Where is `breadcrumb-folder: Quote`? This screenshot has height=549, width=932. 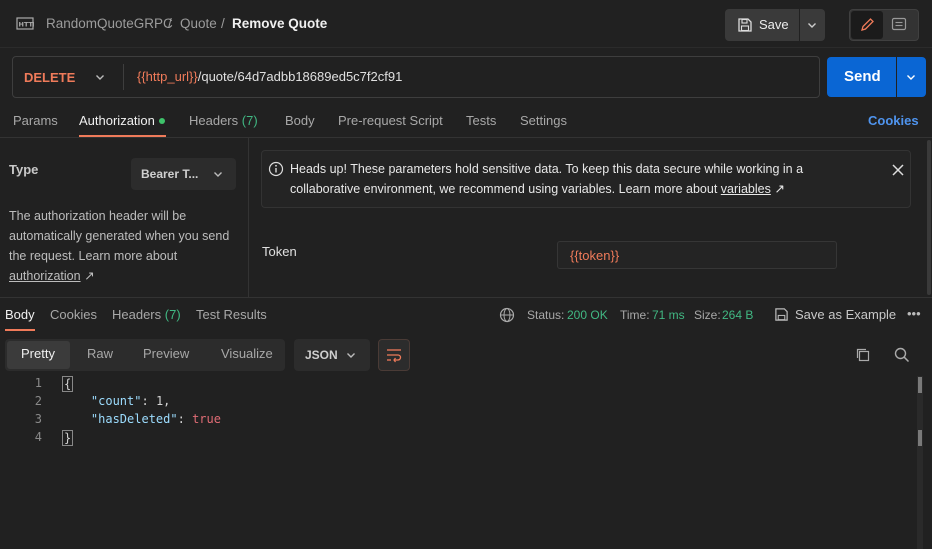
breadcrumb-folder: Quote is located at coordinates (198, 23).